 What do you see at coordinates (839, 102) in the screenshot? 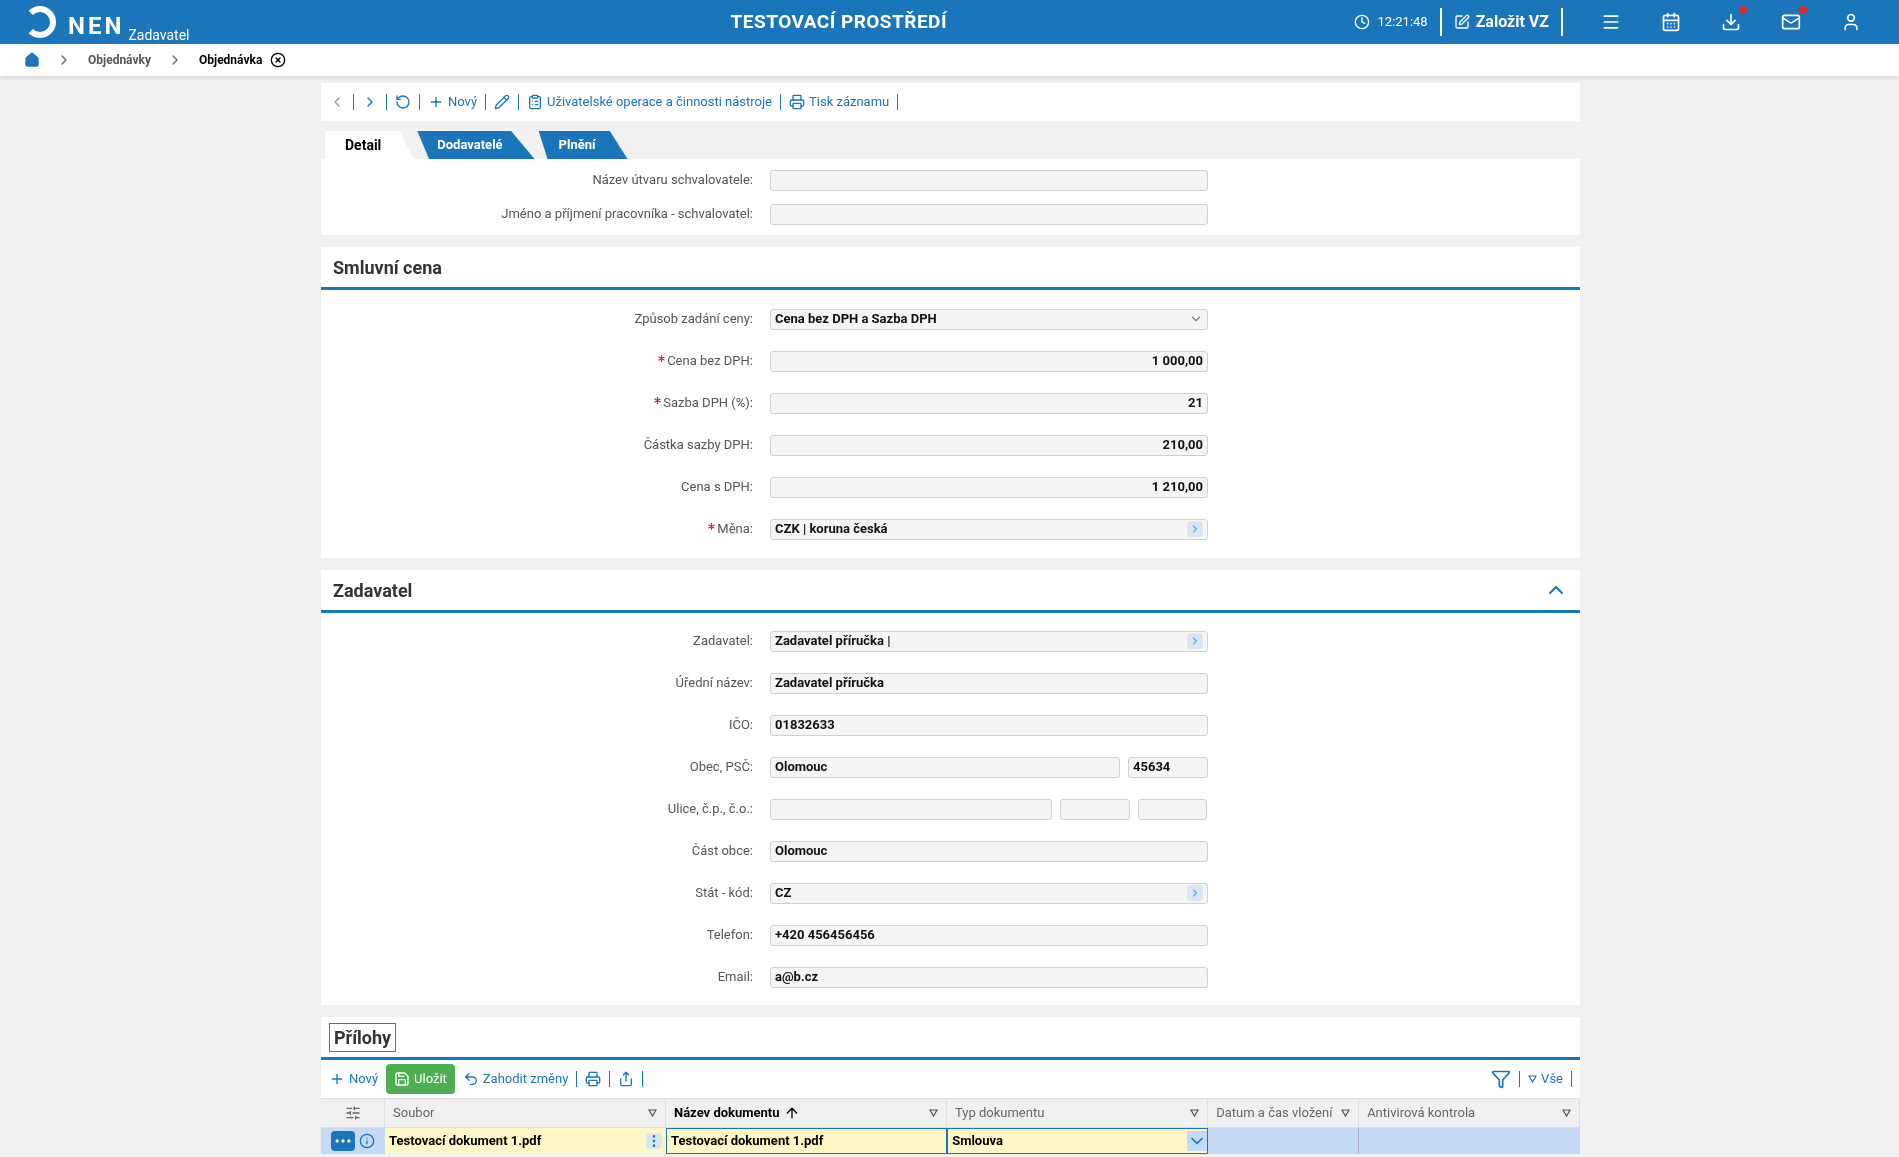
I see `print-button: Tisk záznamu` at bounding box center [839, 102].